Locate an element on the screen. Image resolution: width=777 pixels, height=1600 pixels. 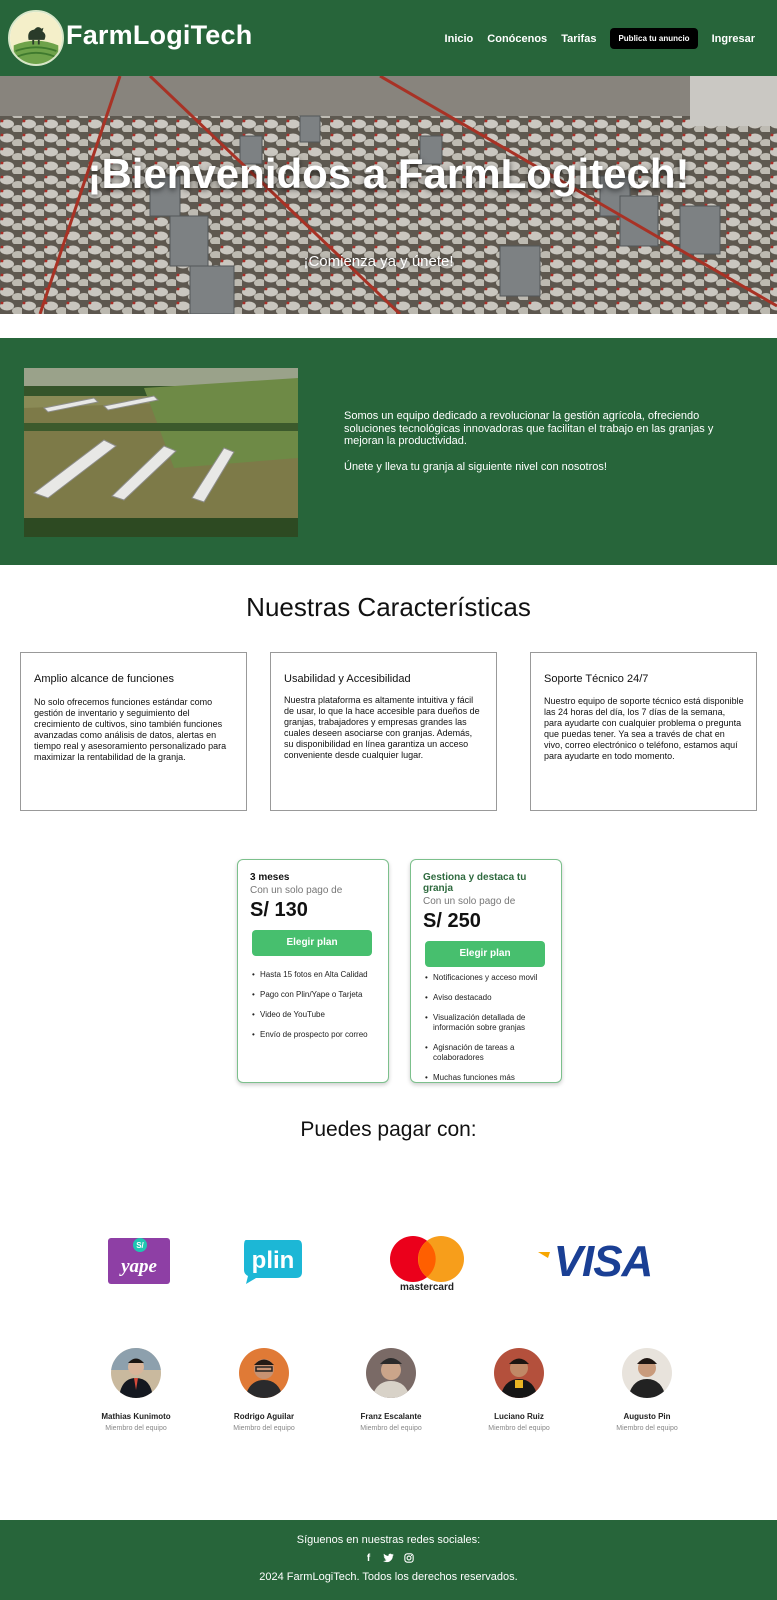
list-item: Pago con Plin/Yape o Tarjeta is located at coordinates (313, 995).